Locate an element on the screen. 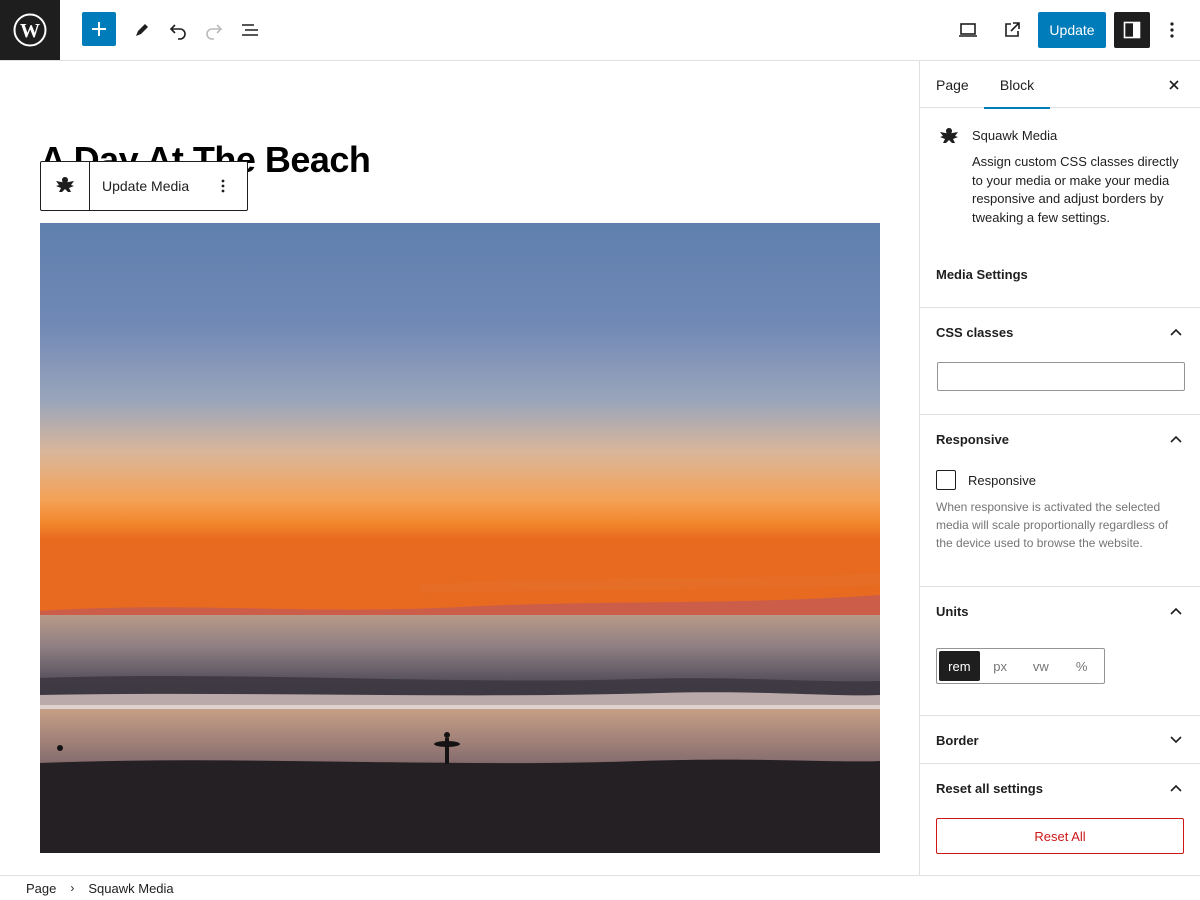 This screenshot has width=1200, height=900. border-panel-title: Border is located at coordinates (957, 740).